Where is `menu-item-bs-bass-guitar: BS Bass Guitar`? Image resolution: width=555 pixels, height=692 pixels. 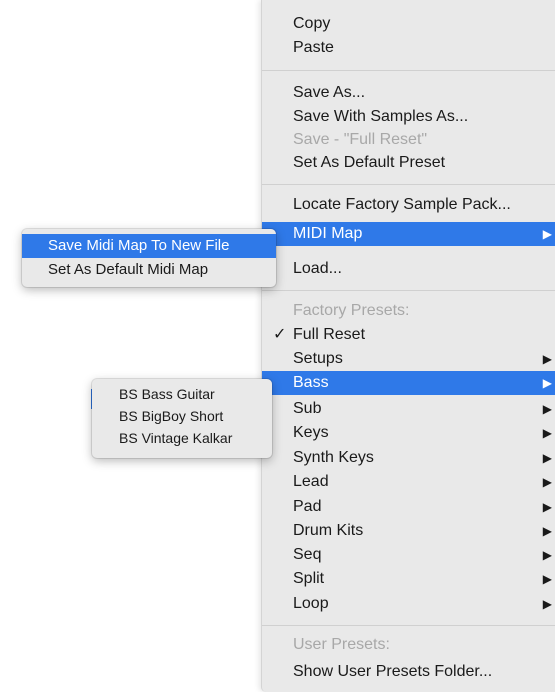
menu-item-bs-bass-guitar: BS Bass Guitar is located at coordinates (182, 394).